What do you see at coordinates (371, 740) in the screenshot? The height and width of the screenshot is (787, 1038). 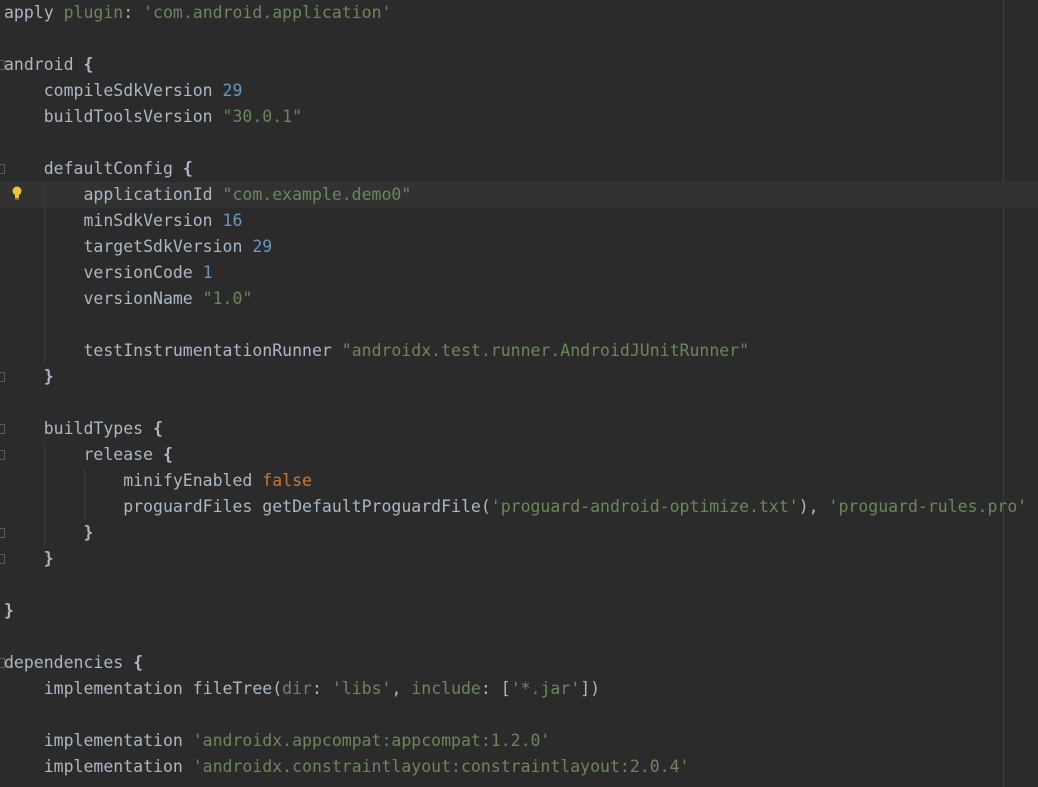 I see `code-token: 'androidx.appcompat:appcompat:1.2.0'` at bounding box center [371, 740].